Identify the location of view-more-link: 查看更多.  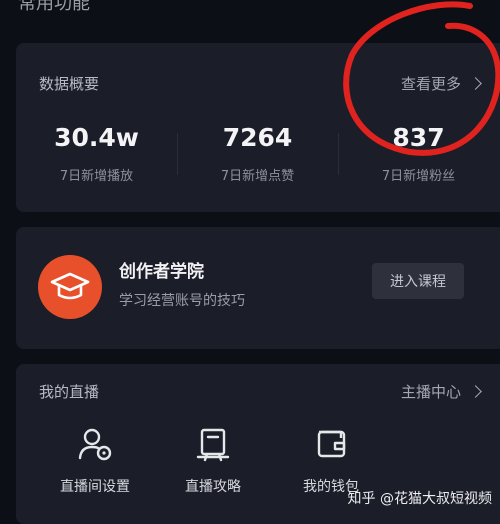
(441, 83).